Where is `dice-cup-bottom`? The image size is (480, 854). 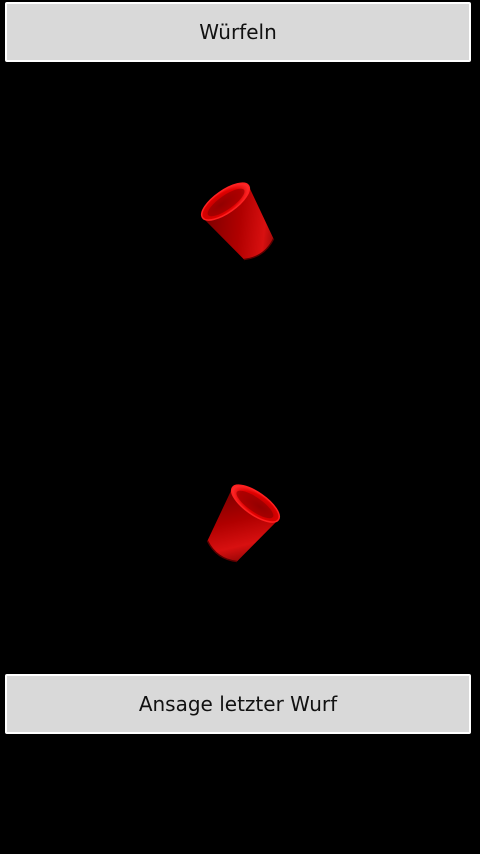
dice-cup-bottom is located at coordinates (244, 520).